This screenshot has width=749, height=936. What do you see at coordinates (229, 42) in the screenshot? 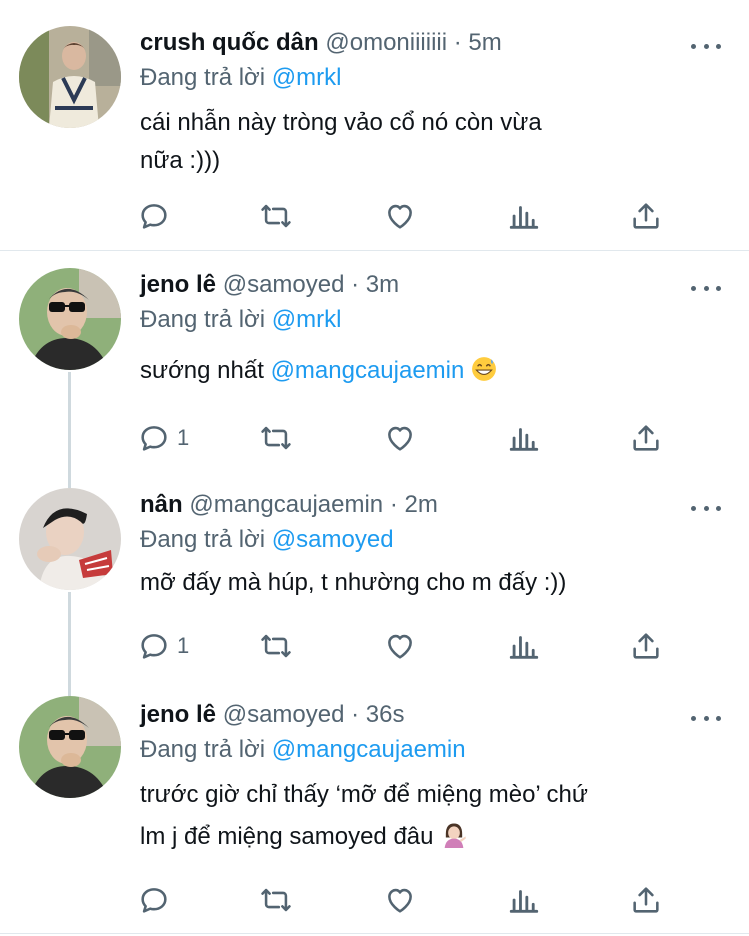
I see `author-name: crush quốc dân` at bounding box center [229, 42].